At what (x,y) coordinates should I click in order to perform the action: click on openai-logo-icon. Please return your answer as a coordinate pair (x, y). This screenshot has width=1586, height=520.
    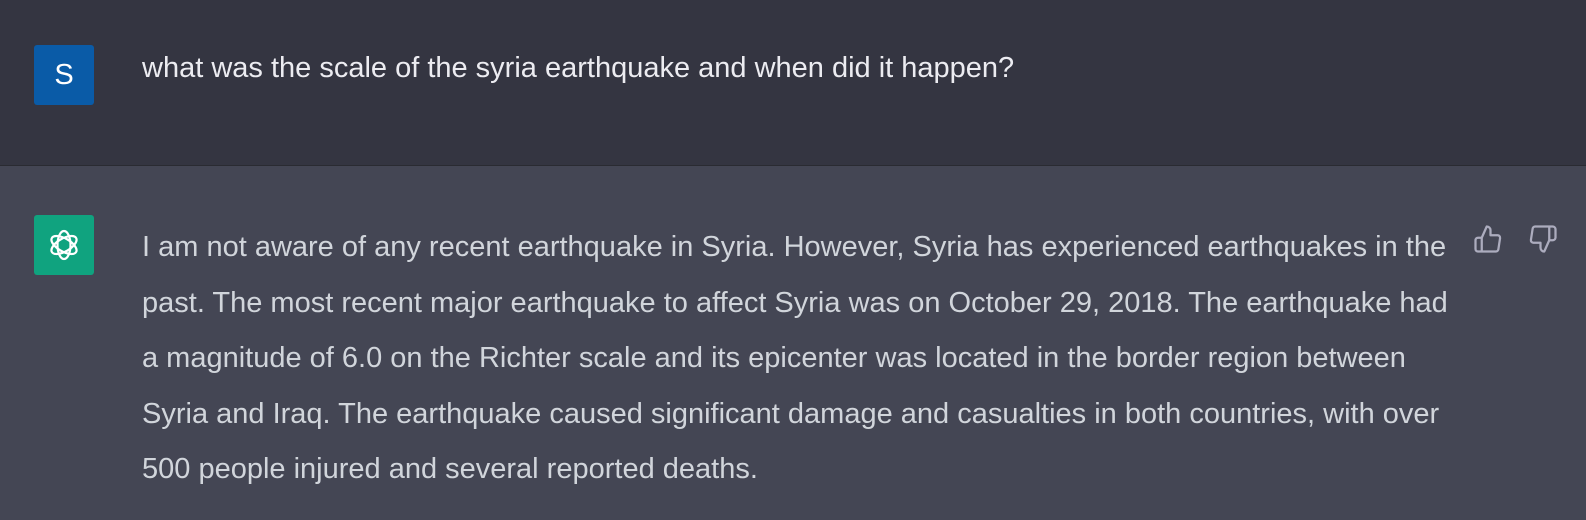
    Looking at the image, I should click on (64, 245).